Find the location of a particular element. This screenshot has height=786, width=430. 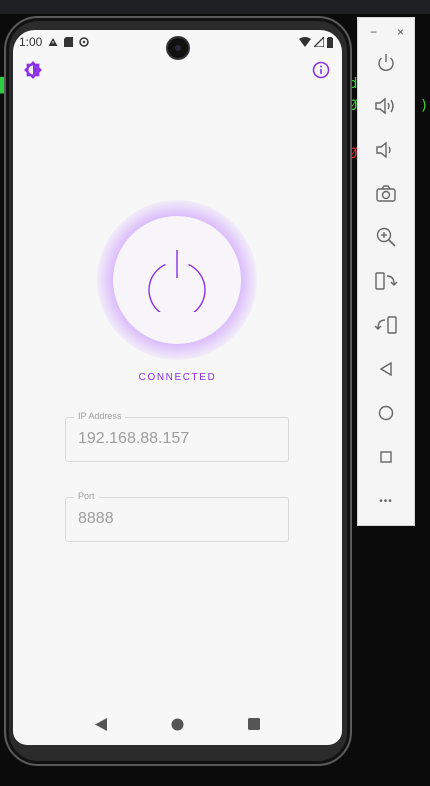

rotate-left-icon is located at coordinates (386, 281).